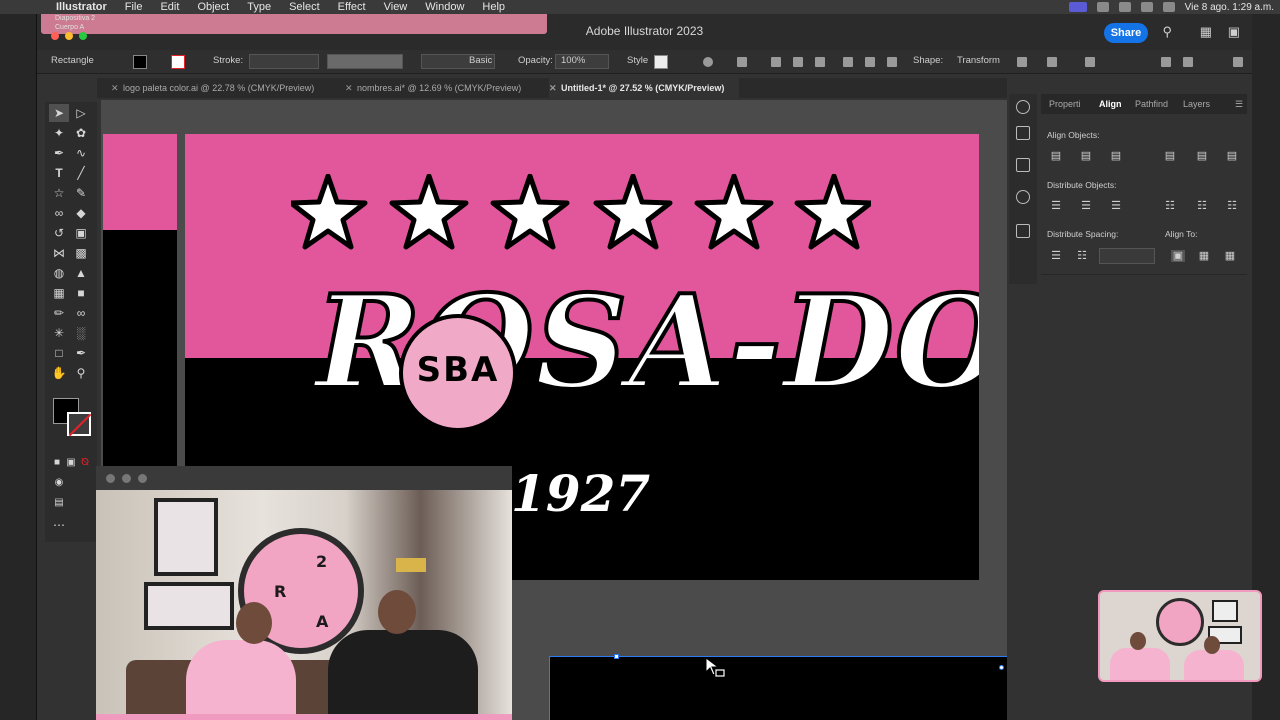  I want to click on panel-menu-icon, so click(1238, 62).